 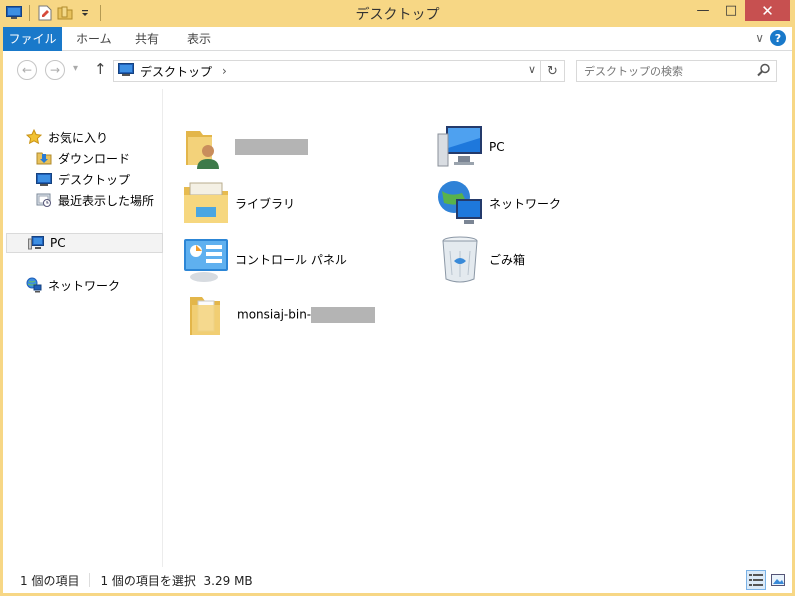 I want to click on nav-label: 最近表示した場所, so click(x=106, y=200).